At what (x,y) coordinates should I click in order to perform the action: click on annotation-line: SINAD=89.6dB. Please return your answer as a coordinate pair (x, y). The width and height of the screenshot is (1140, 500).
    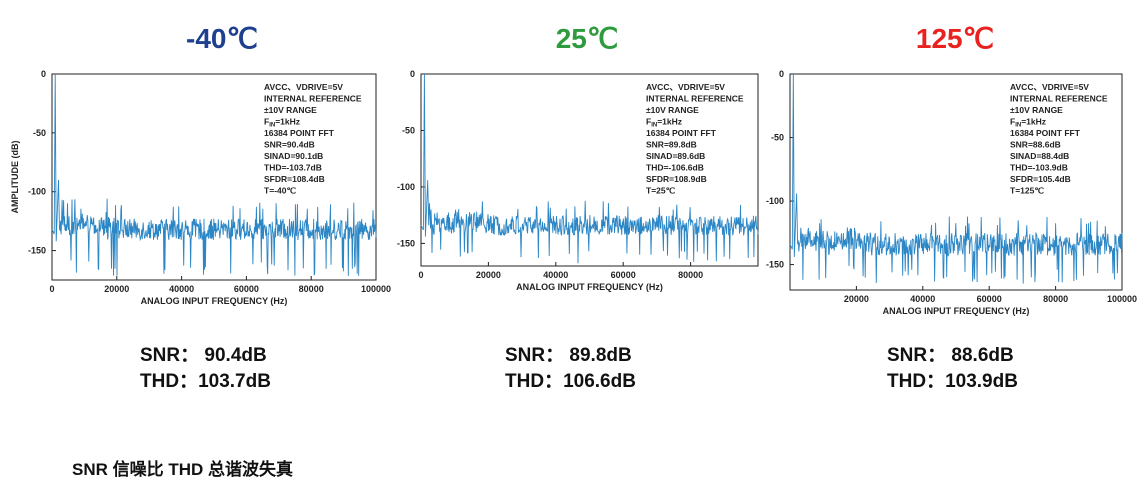
    Looking at the image, I should click on (675, 156).